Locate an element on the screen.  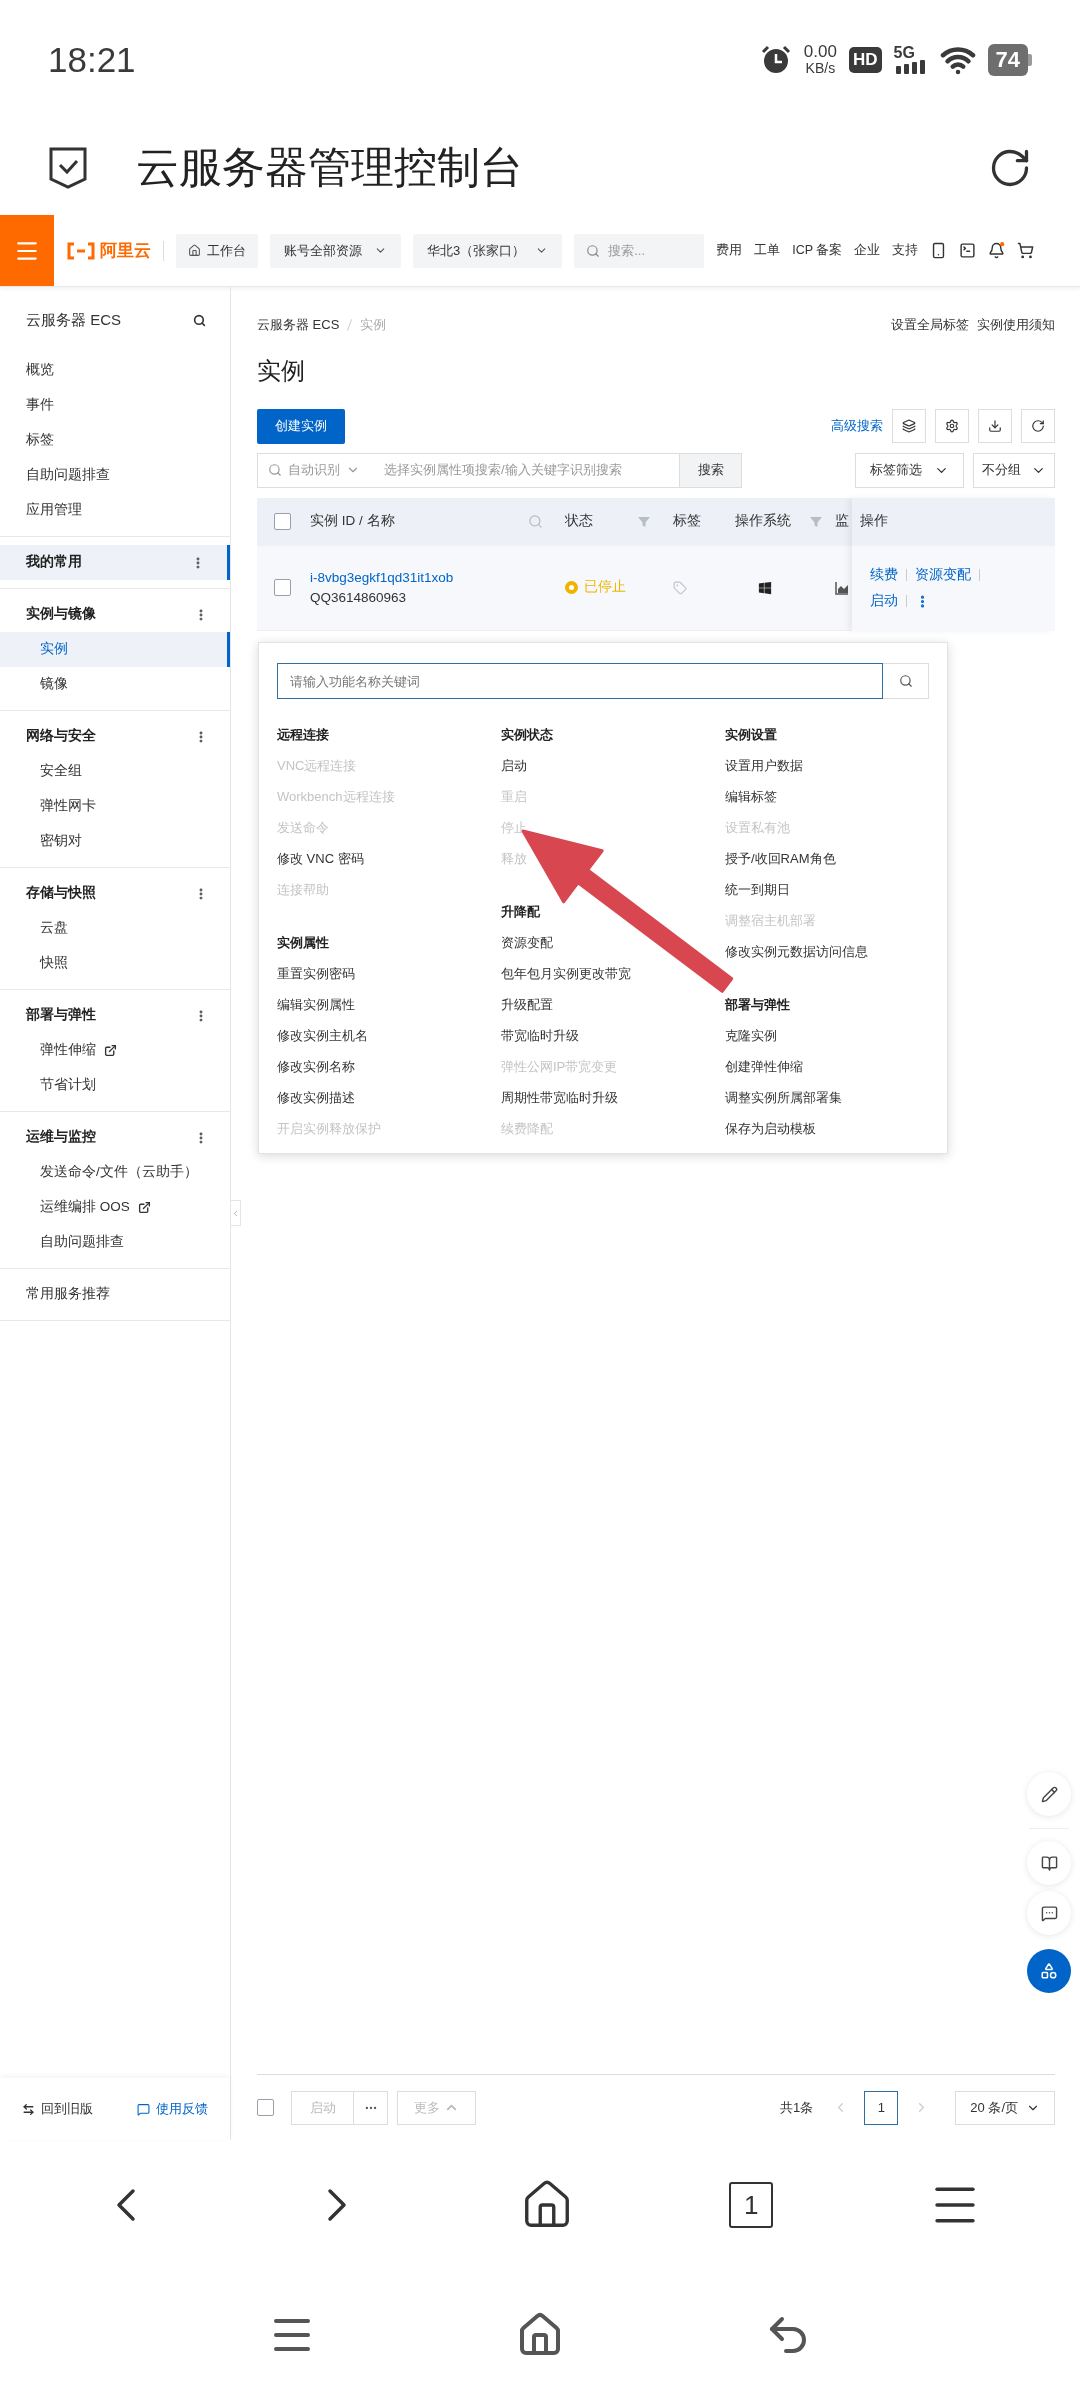
instance-search-field: 选择实例属性项搜索/输入关键字识别搜索 is located at coordinates (526, 470).